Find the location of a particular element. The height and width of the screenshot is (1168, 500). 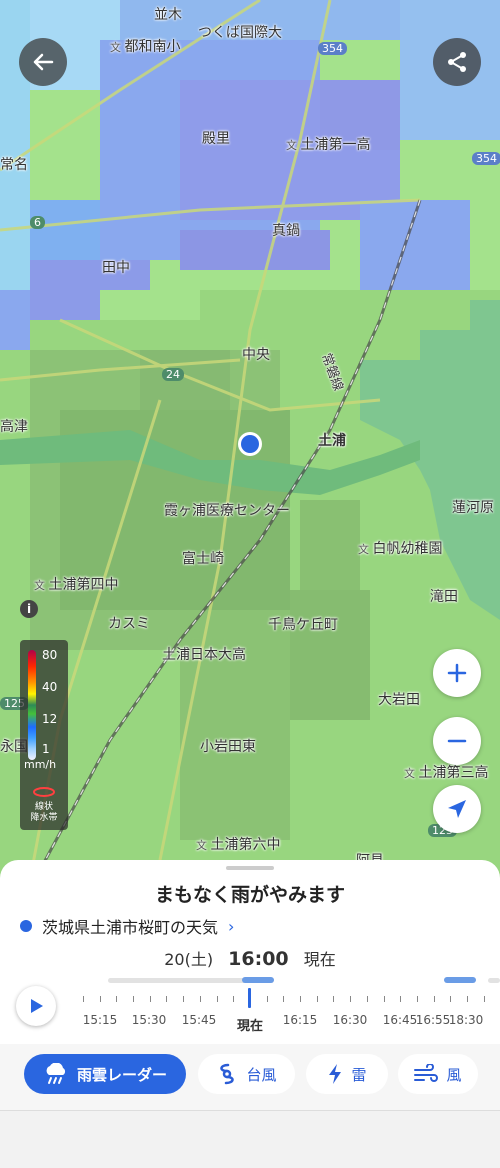

timeline-future-bar is located at coordinates (494, 980).